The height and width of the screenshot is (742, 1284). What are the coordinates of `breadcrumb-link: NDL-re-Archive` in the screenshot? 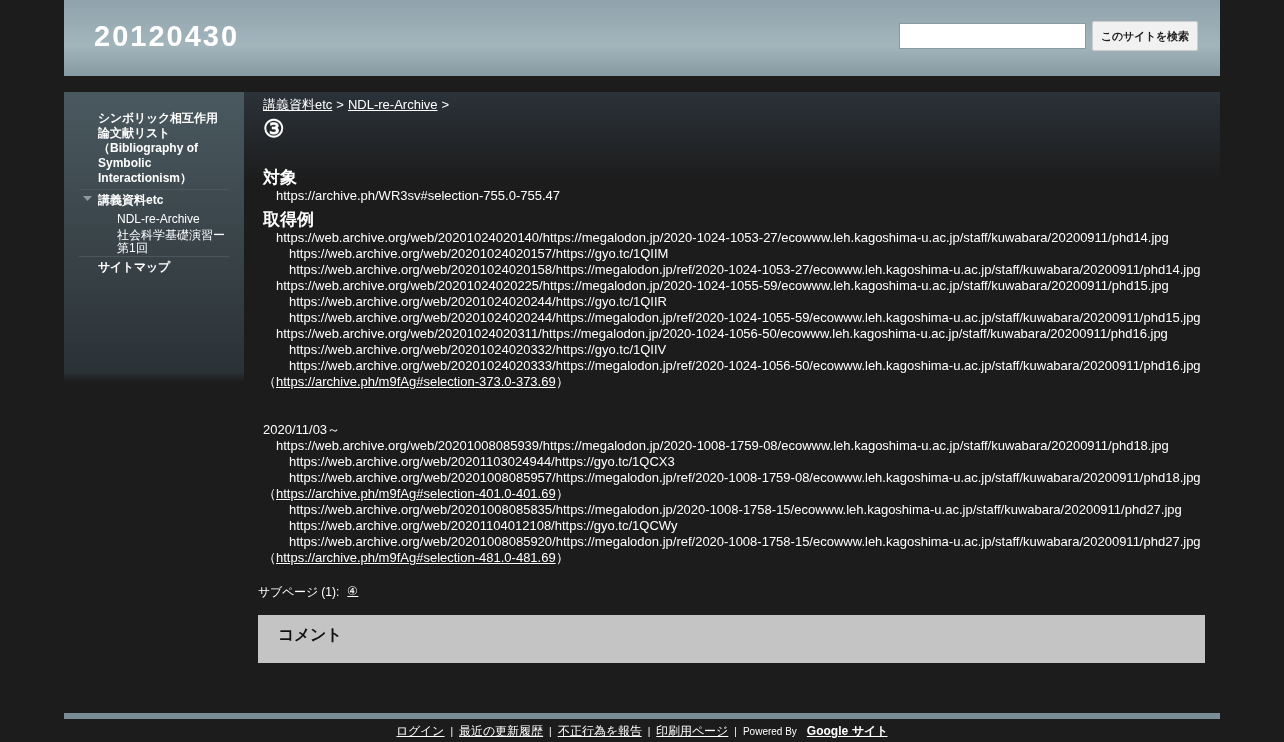 It's located at (392, 104).